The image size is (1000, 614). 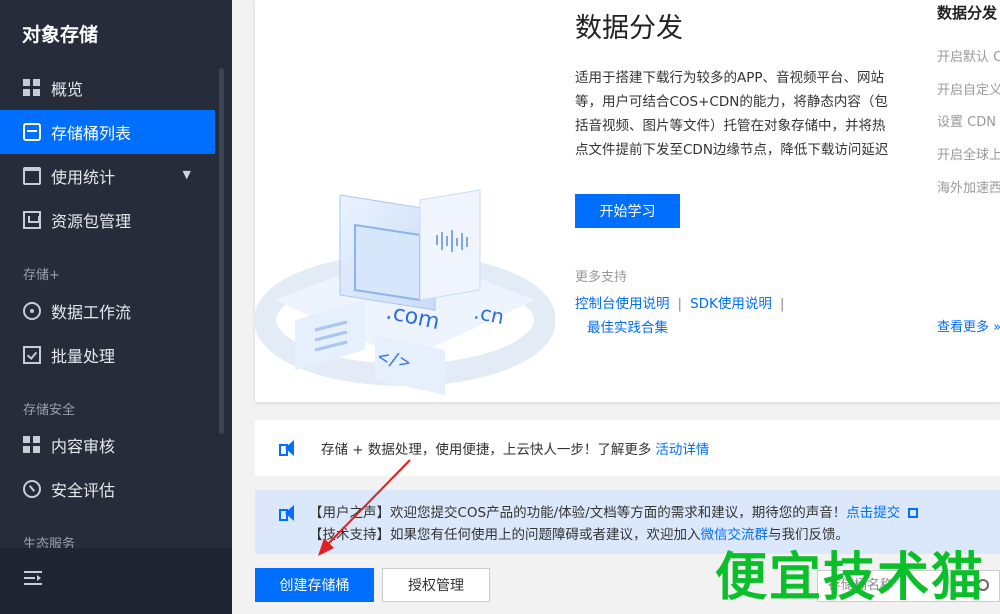 I want to click on submit-feedback-link: 点击提交, so click(x=873, y=513).